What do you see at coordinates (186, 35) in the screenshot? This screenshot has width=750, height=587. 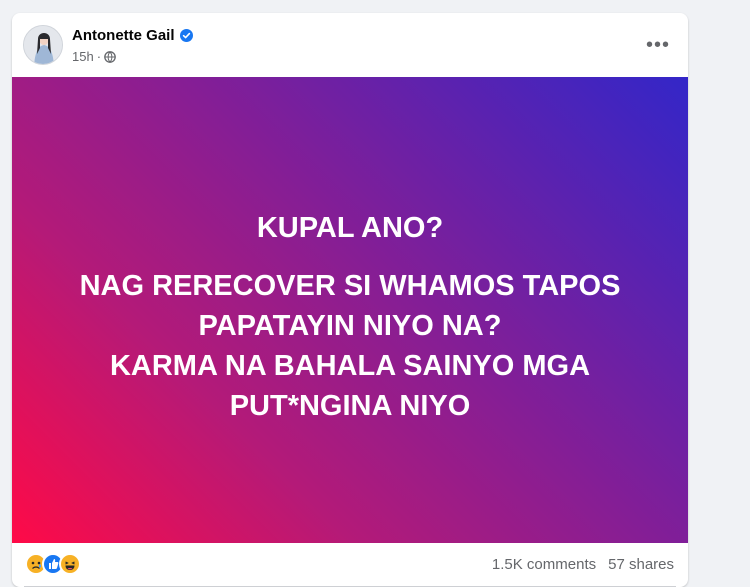 I see `verified-badge-icon` at bounding box center [186, 35].